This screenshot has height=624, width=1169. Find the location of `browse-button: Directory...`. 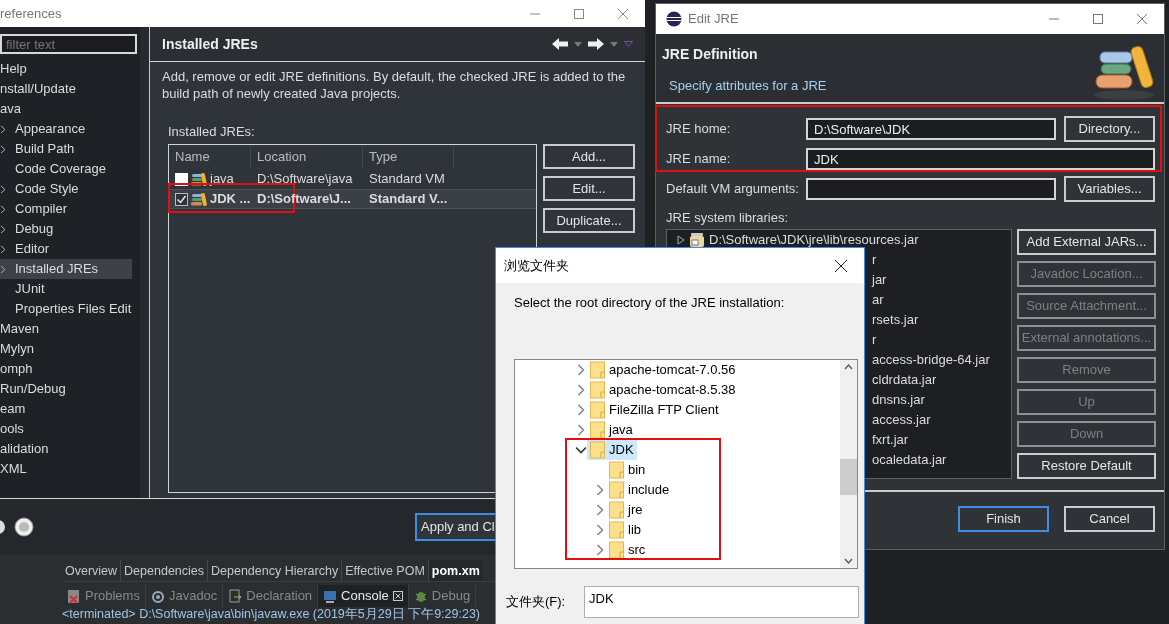

browse-button: Directory... is located at coordinates (1109, 129).